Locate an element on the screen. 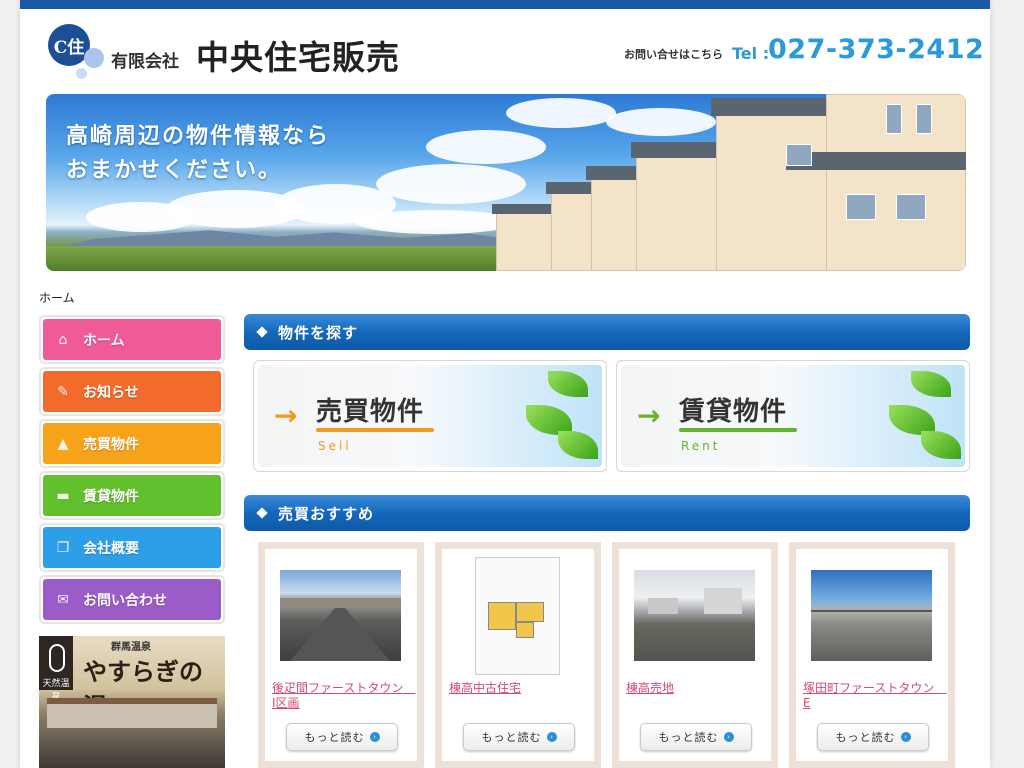  section-recommend-header: 売買おすすめ is located at coordinates (607, 513).